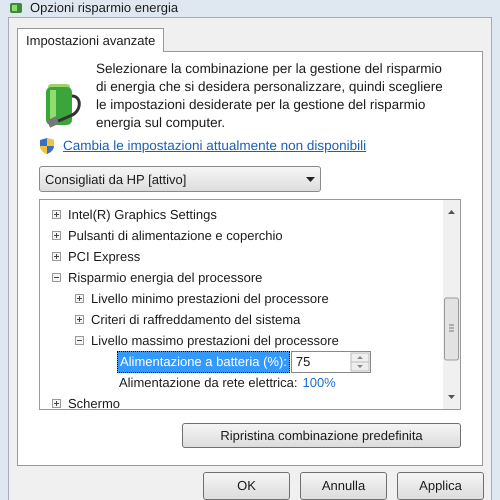 The height and width of the screenshot is (500, 500). I want to click on tree-item: Risparmio energia del processore, so click(165, 278).